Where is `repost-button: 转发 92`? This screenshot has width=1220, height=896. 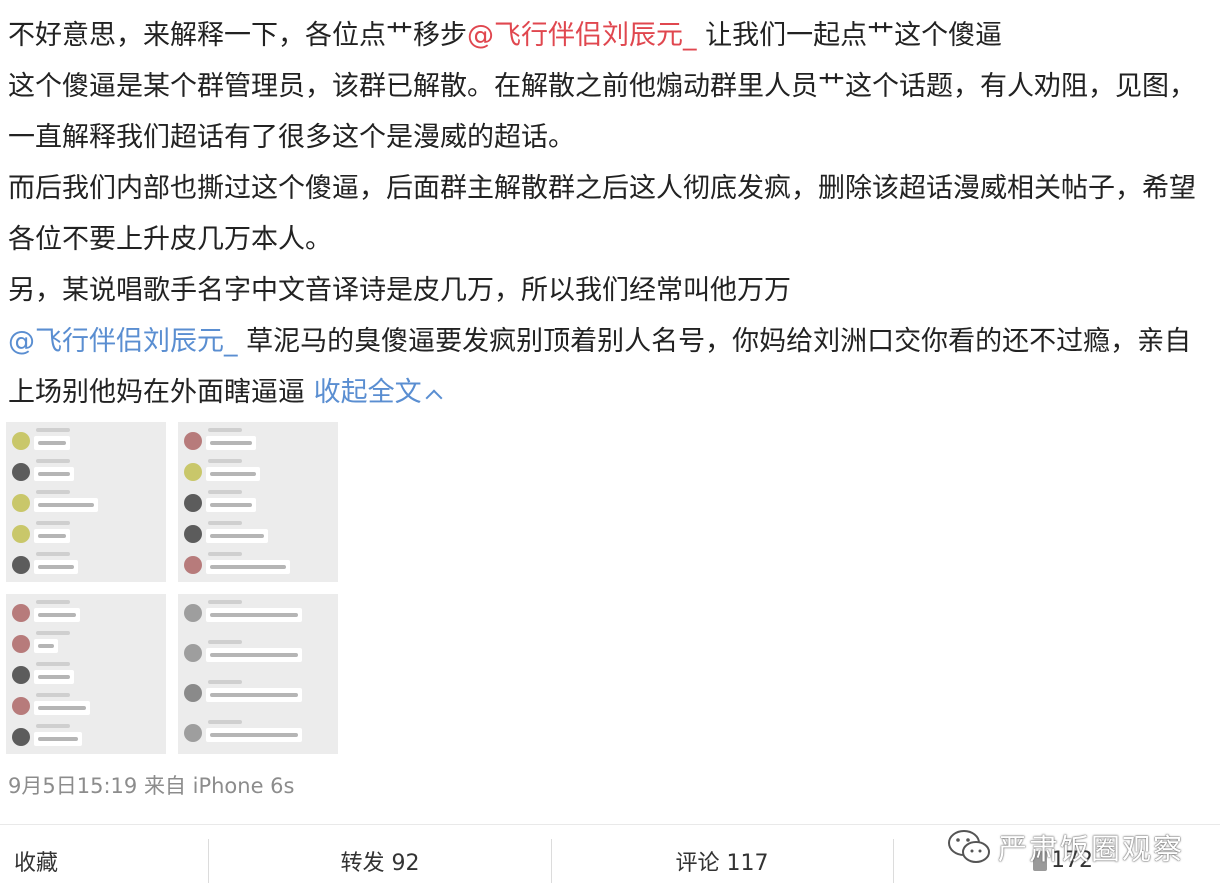
repost-button: 转发 92 is located at coordinates (380, 860).